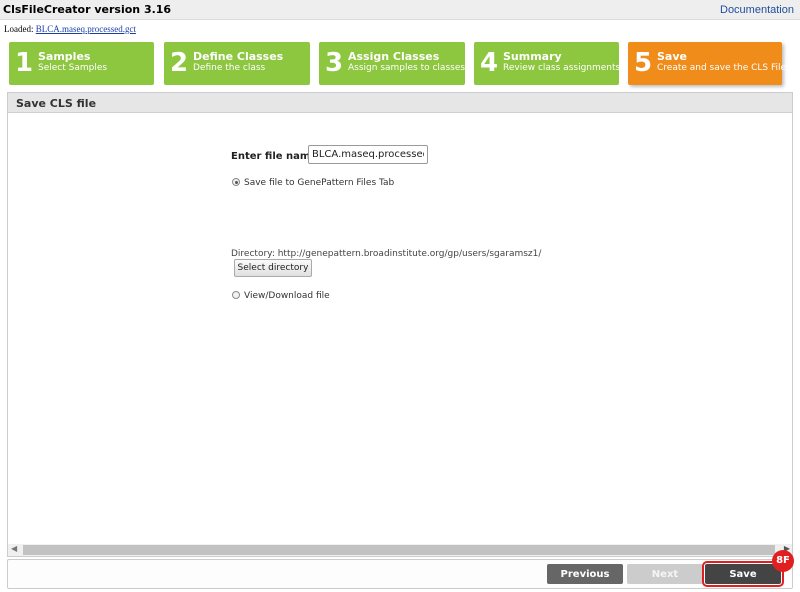 The height and width of the screenshot is (592, 800). What do you see at coordinates (562, 68) in the screenshot?
I see `step-subtitle: Review class assignments` at bounding box center [562, 68].